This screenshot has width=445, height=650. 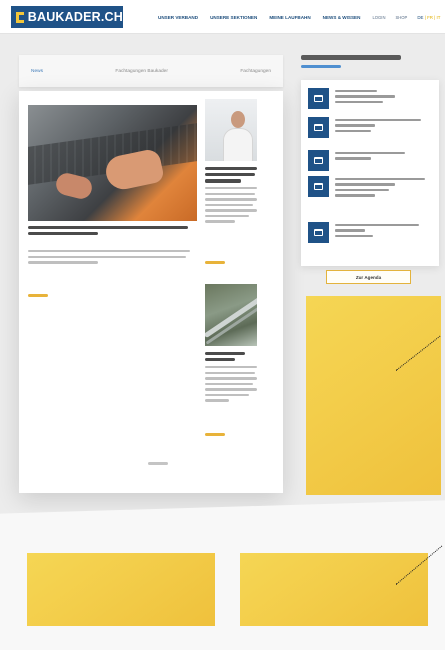 I want to click on nav-unser-verband: Unser Verband, so click(x=178, y=17).